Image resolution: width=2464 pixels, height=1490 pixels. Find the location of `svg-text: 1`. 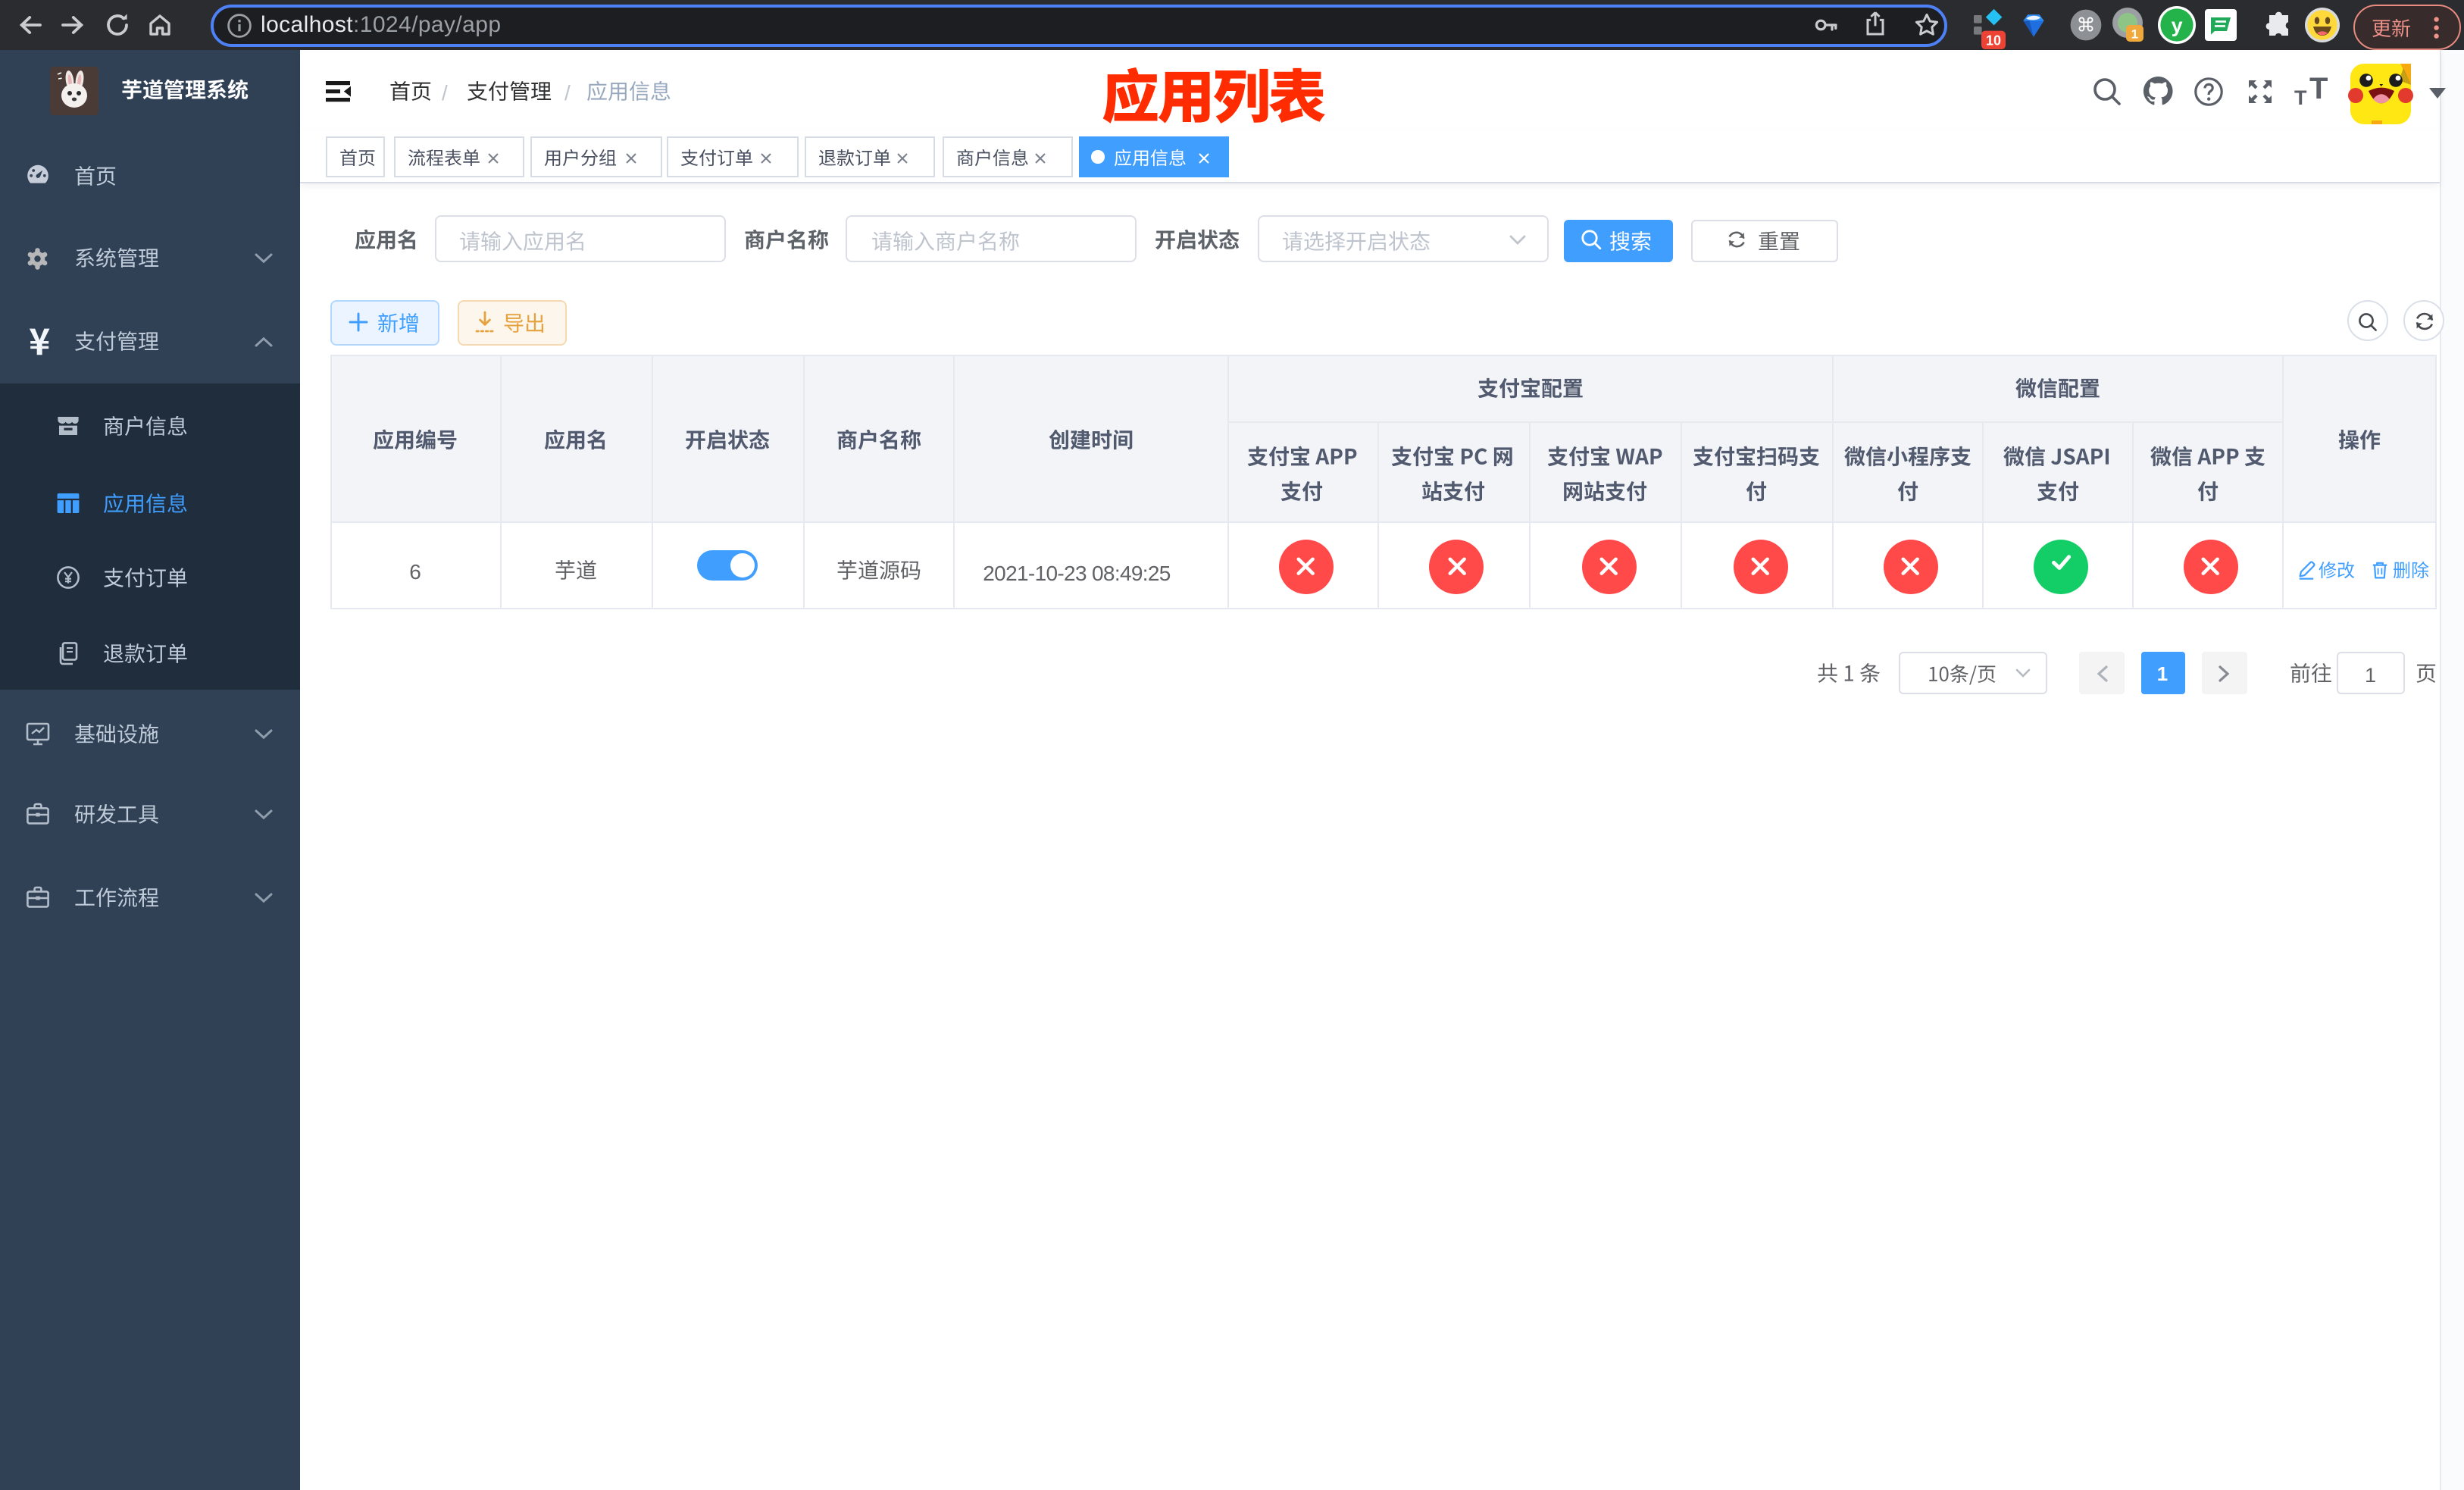

svg-text: 1 is located at coordinates (2134, 35).